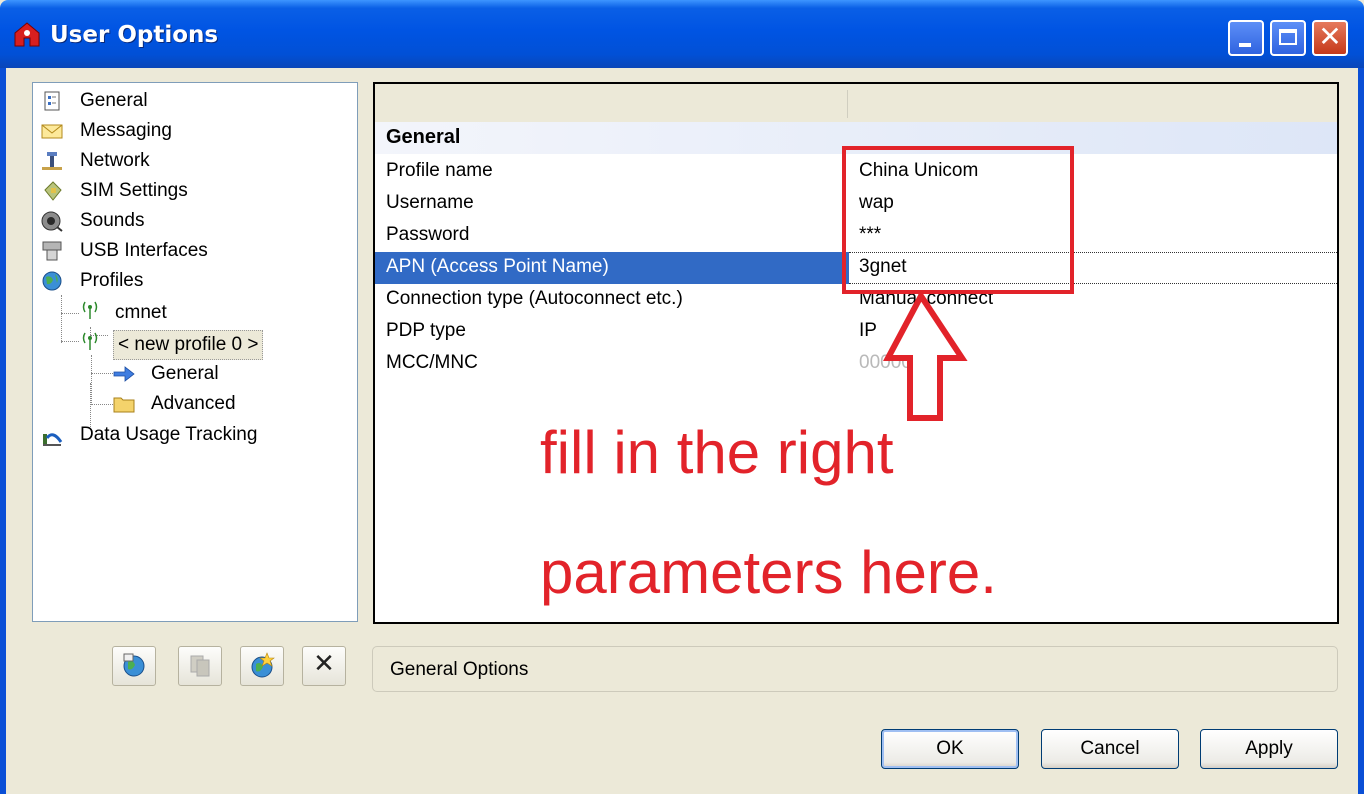  I want to click on maximize-button, so click(1288, 38).